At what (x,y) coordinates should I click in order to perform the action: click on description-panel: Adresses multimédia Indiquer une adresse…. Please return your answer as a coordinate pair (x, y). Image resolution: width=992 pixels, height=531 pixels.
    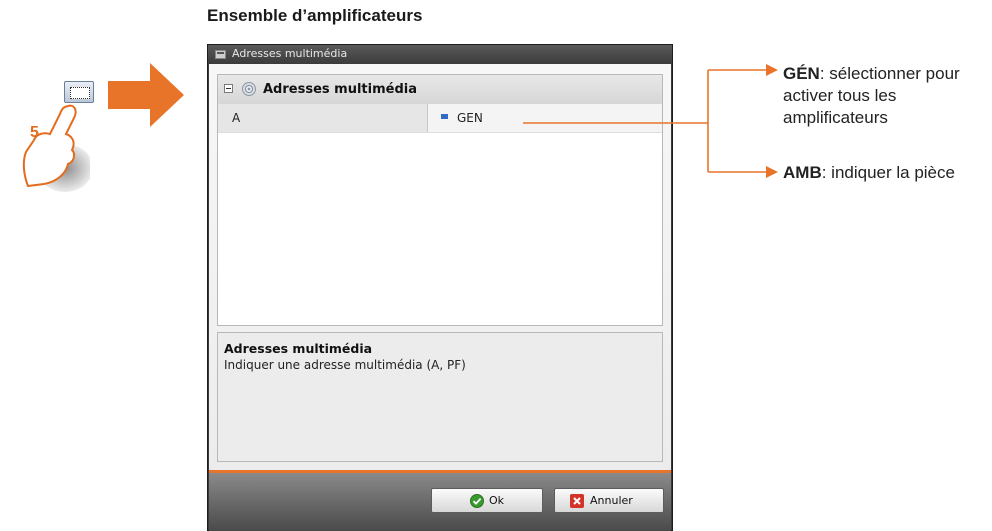
    Looking at the image, I should click on (440, 397).